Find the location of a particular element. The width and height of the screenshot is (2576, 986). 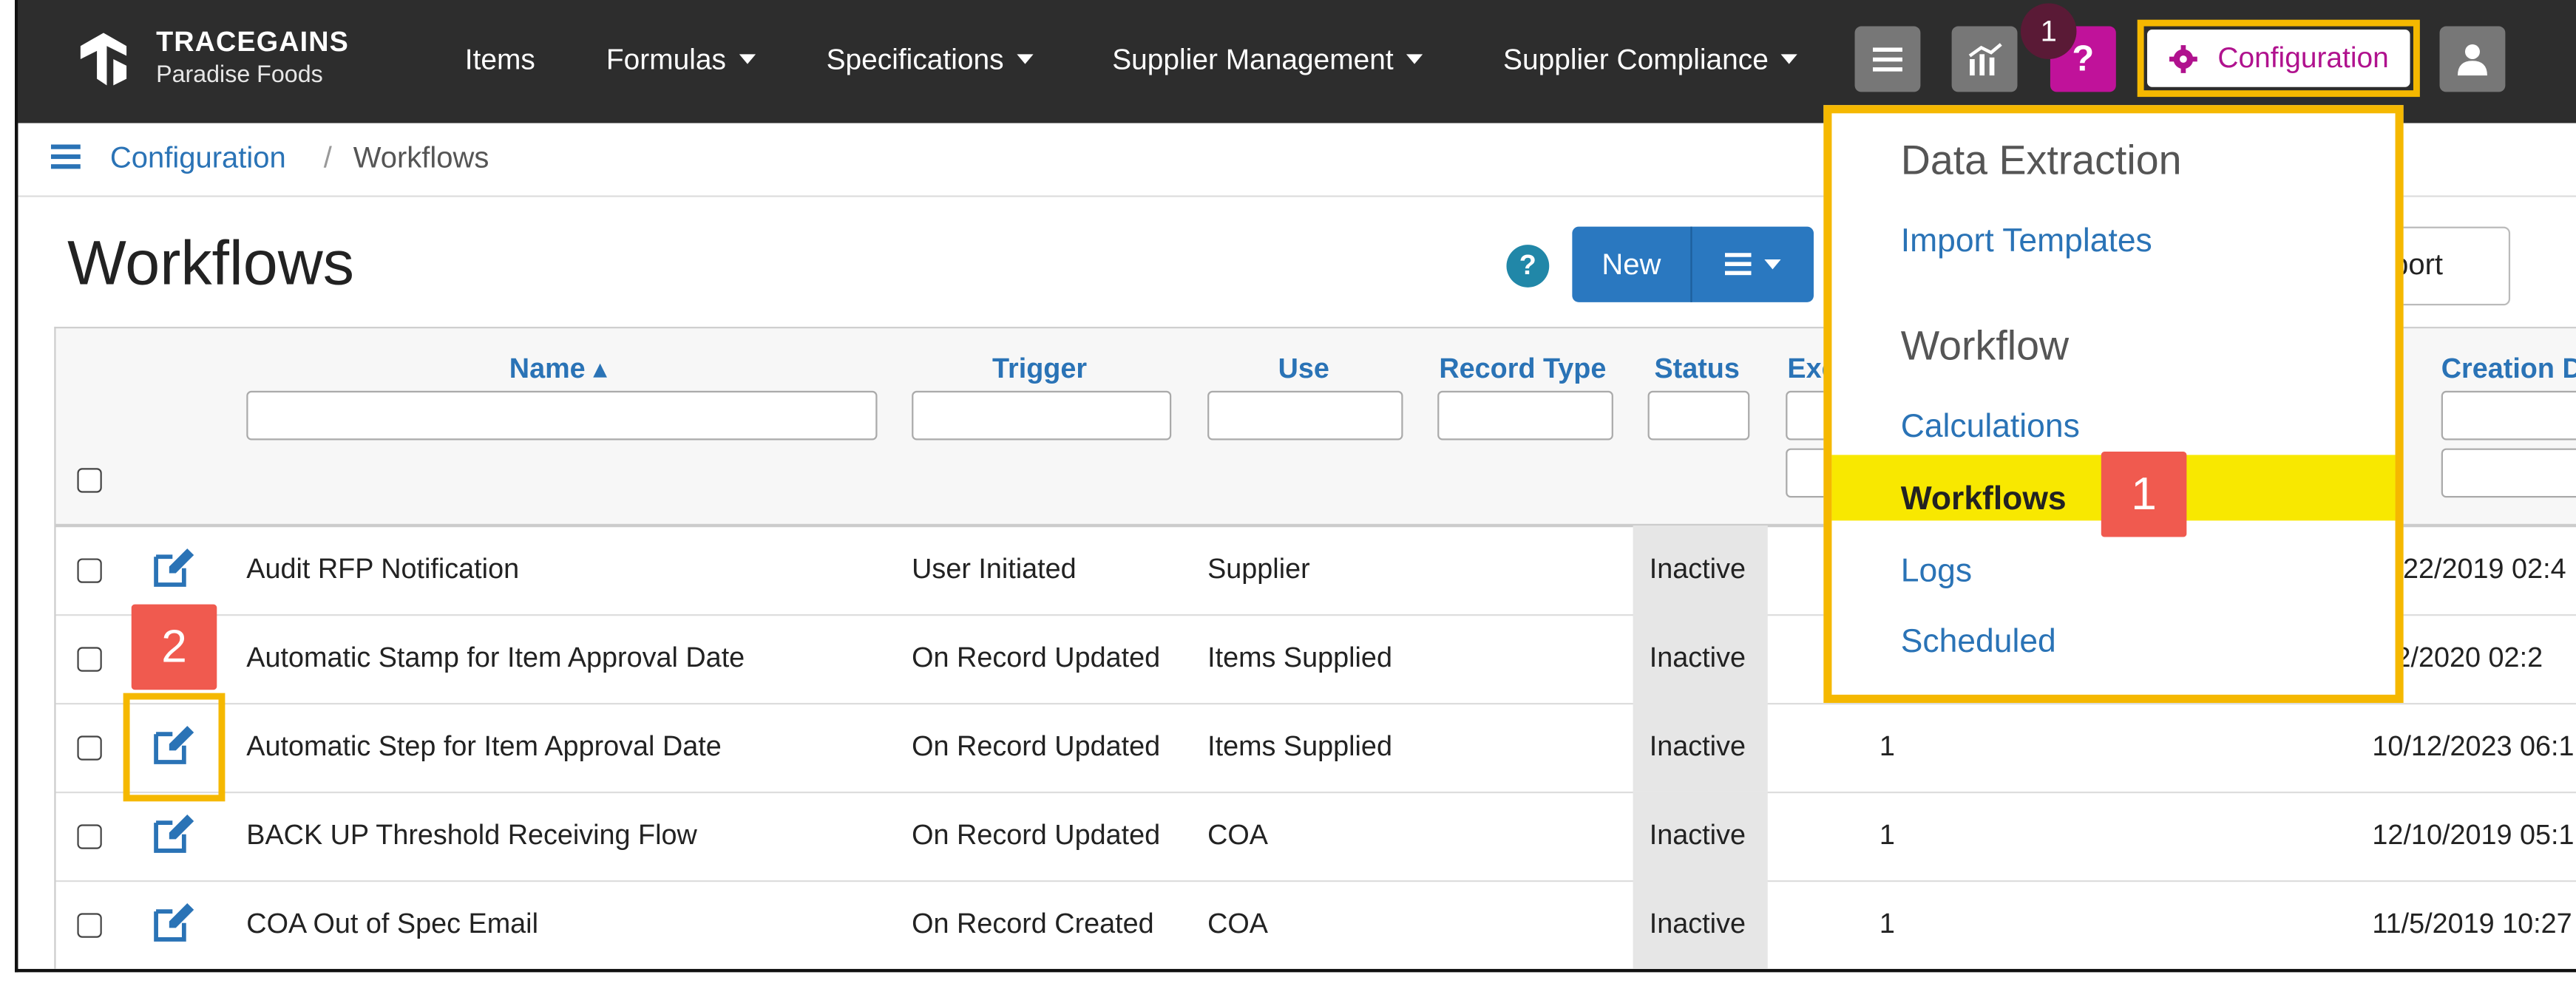

user-icon is located at coordinates (2472, 60).